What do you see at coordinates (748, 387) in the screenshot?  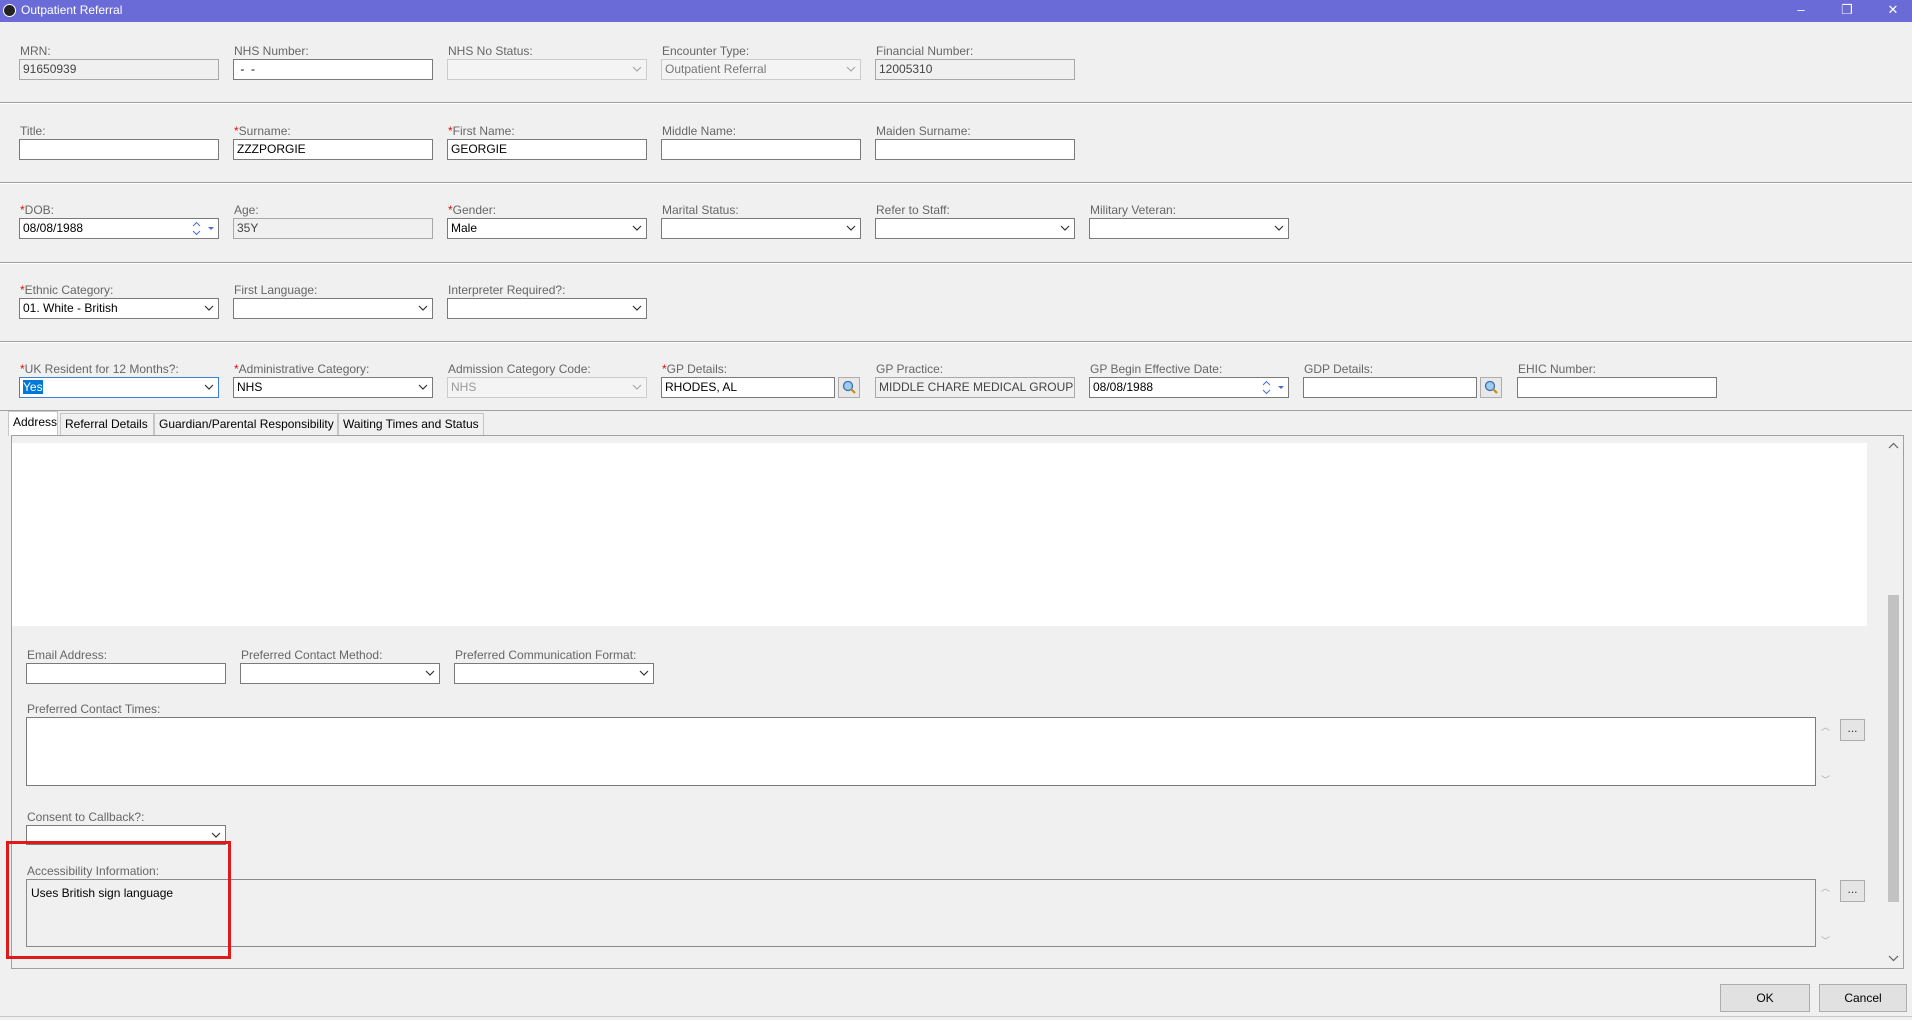 I see `gp-details-field: RHODES, AL` at bounding box center [748, 387].